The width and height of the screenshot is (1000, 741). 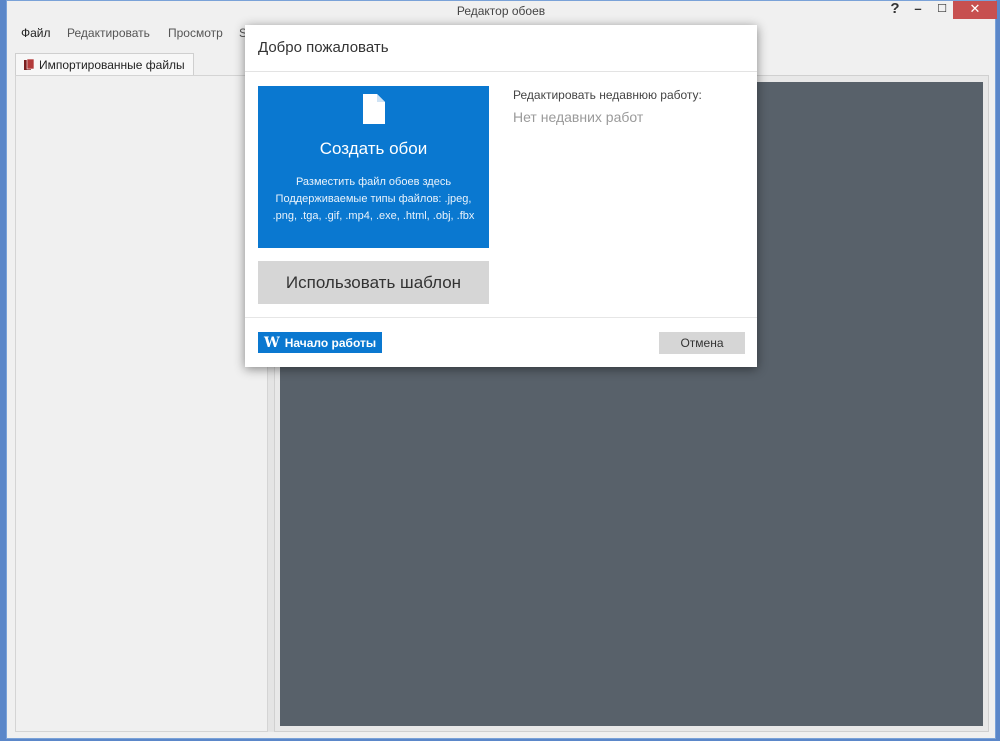 I want to click on help-button: ?, so click(x=895, y=10).